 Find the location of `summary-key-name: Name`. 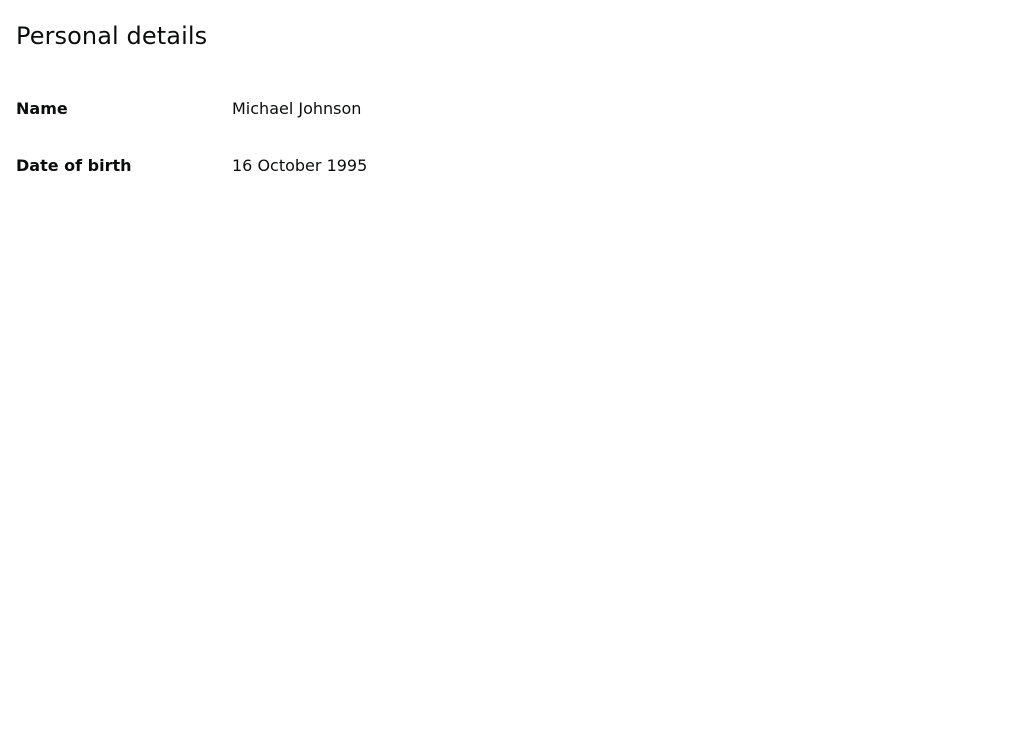

summary-key-name: Name is located at coordinates (42, 108).